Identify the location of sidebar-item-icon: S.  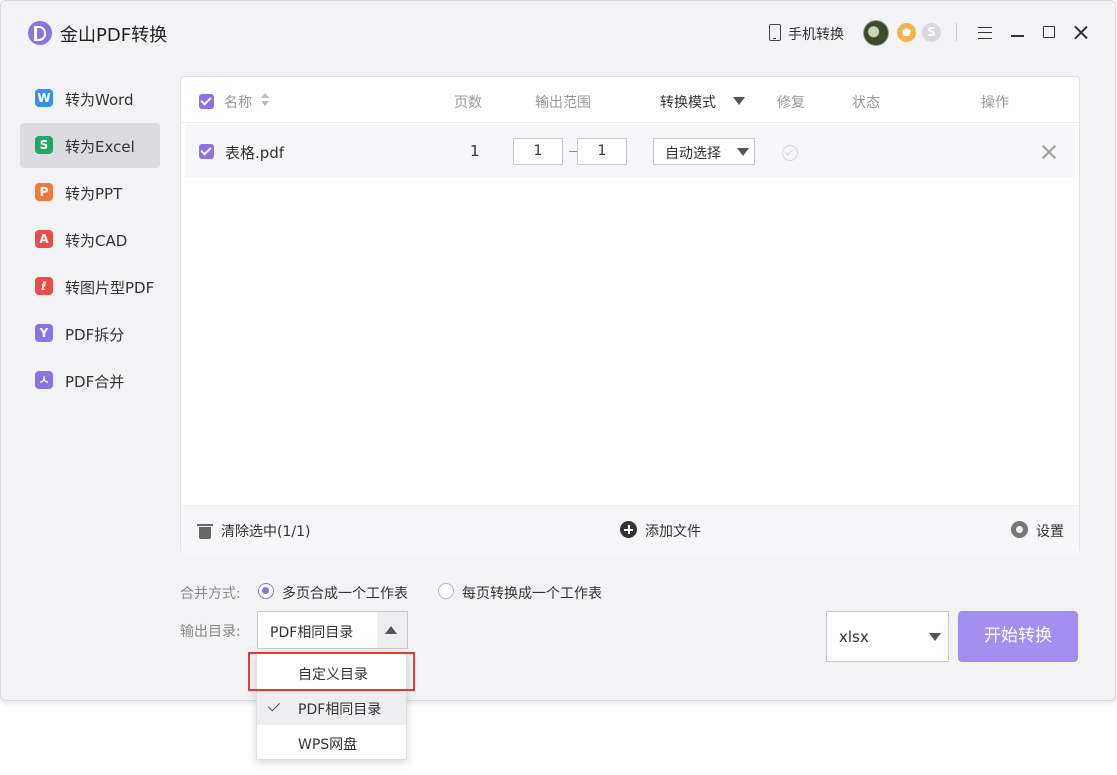
(44, 145).